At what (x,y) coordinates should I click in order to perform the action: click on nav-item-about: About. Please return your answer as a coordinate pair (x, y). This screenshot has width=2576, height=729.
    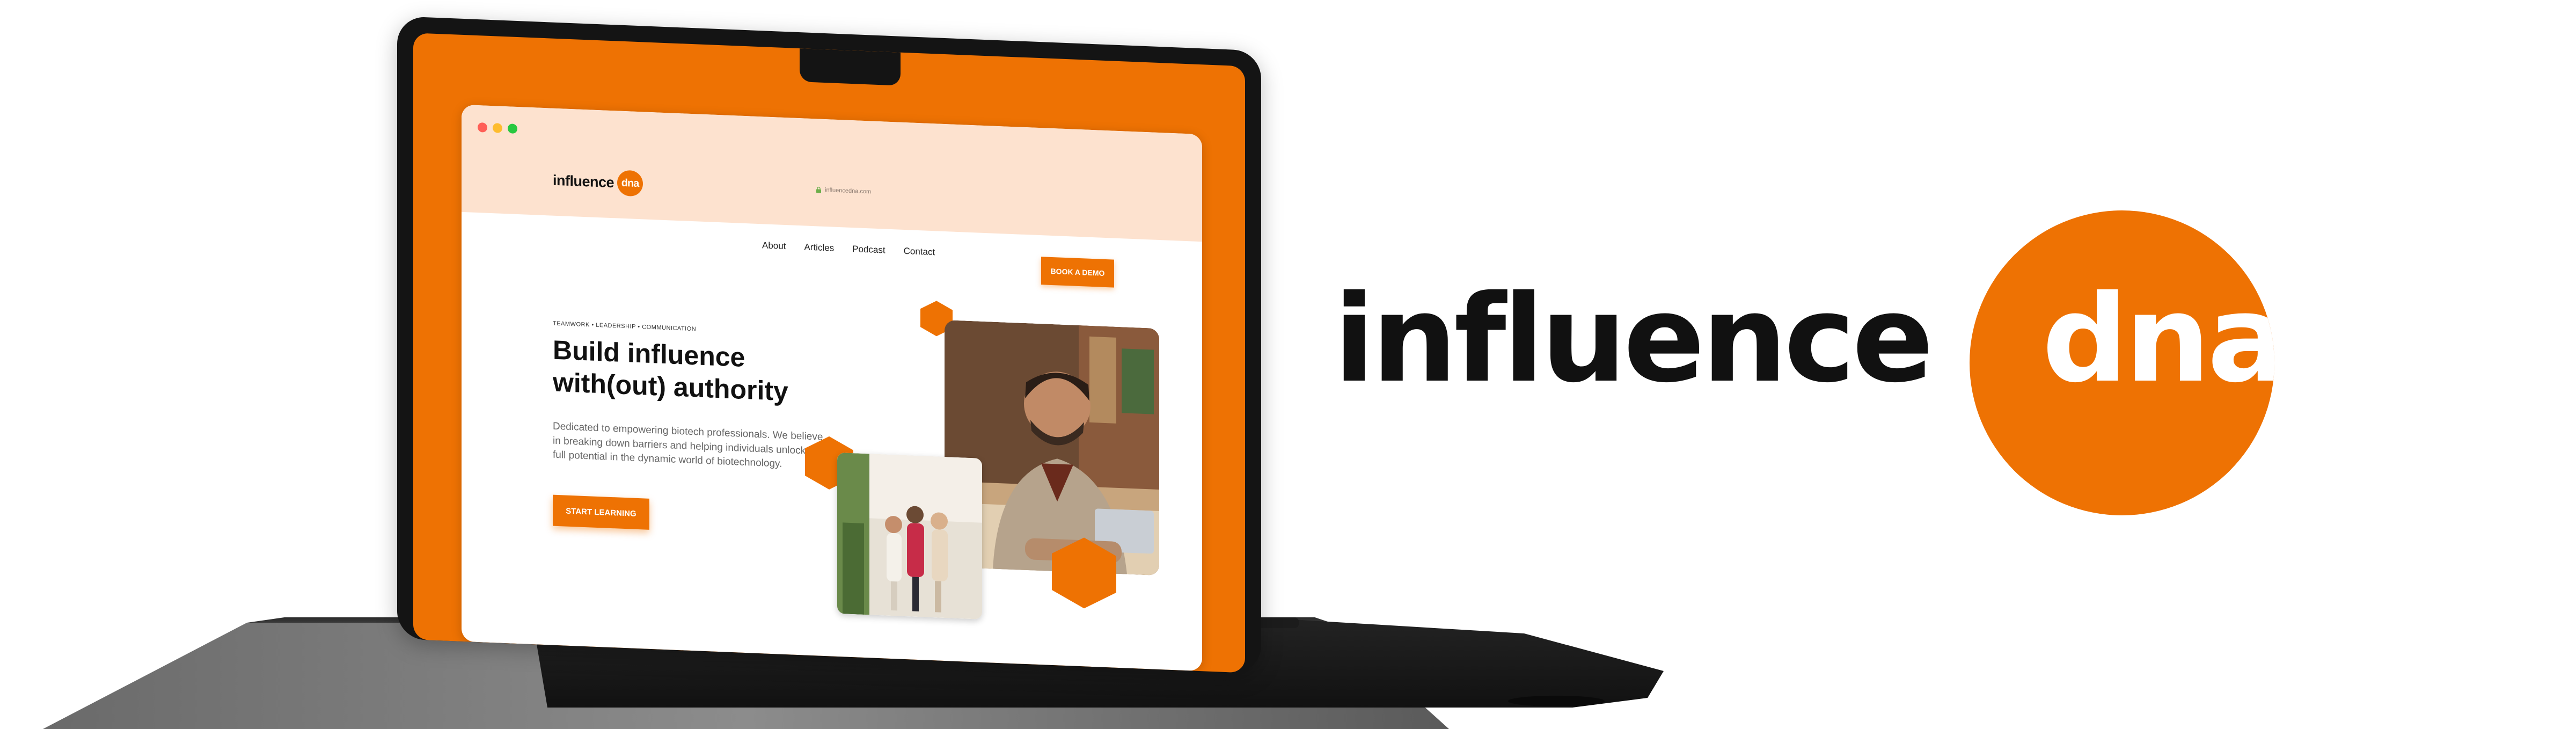
    Looking at the image, I should click on (774, 246).